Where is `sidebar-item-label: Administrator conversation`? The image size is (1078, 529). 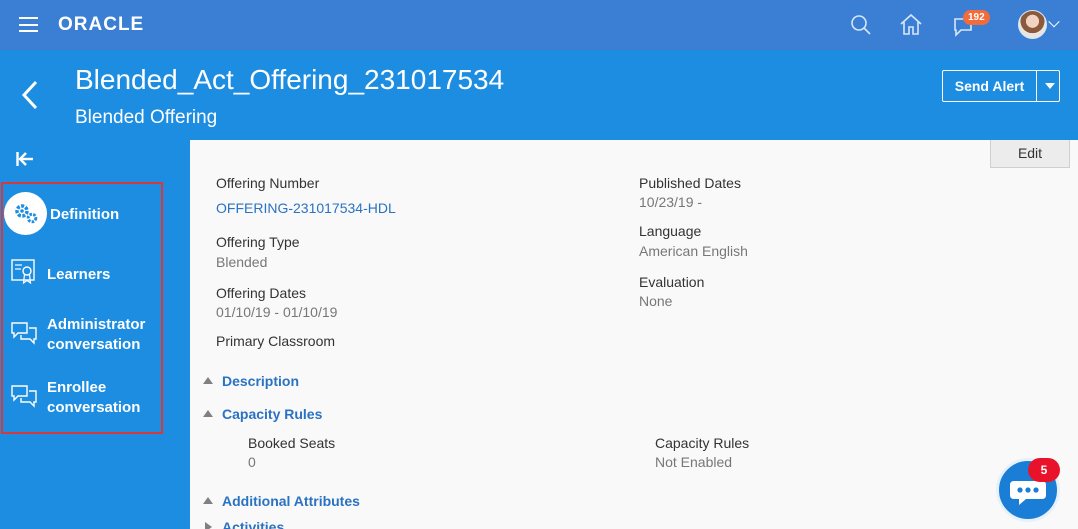 sidebar-item-label: Administrator conversation is located at coordinates (96, 334).